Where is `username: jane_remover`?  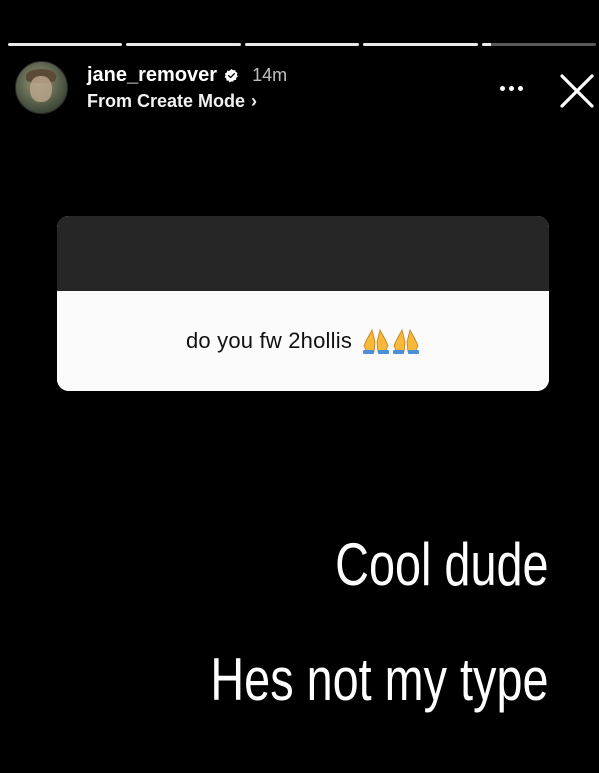 username: jane_remover is located at coordinates (152, 75).